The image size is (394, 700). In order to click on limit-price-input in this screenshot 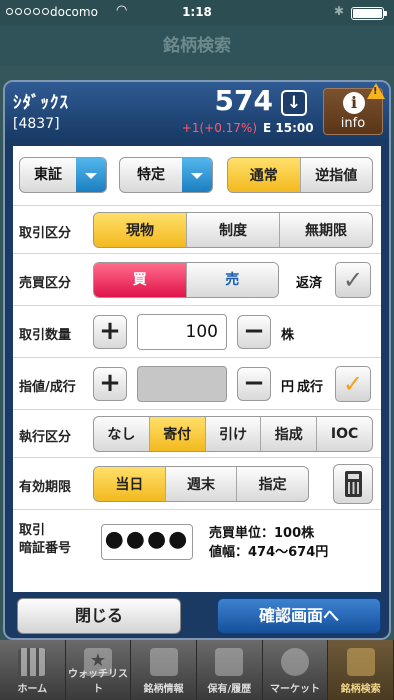, I will do `click(182, 384)`.